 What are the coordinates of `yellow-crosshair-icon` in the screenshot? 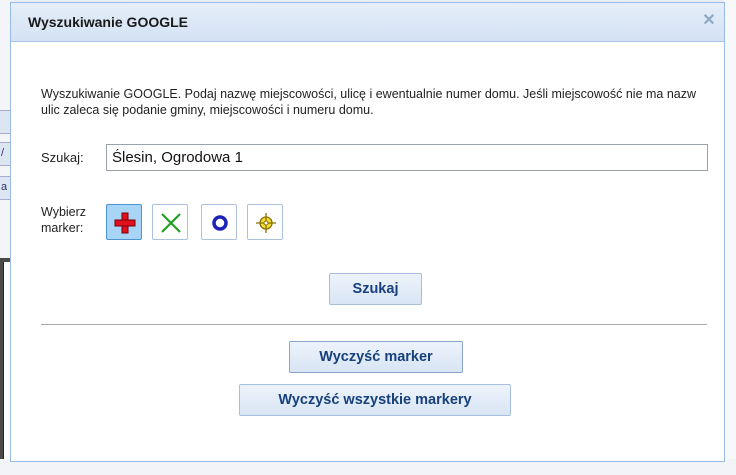 It's located at (266, 223).